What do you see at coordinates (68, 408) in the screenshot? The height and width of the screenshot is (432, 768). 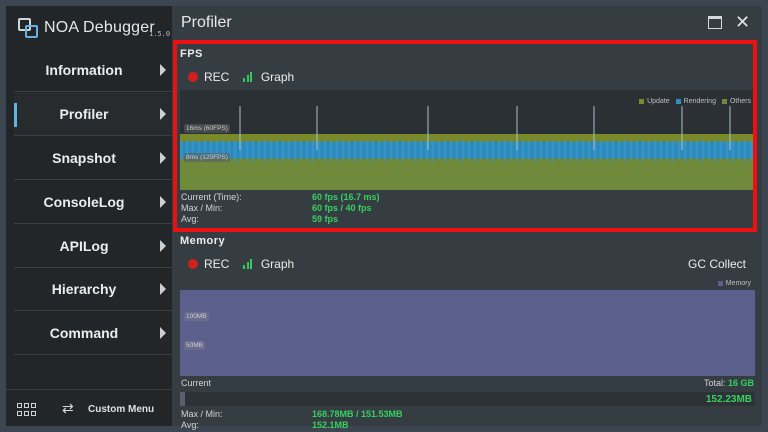 I see `swap-arrows-icon: ⇄` at bounding box center [68, 408].